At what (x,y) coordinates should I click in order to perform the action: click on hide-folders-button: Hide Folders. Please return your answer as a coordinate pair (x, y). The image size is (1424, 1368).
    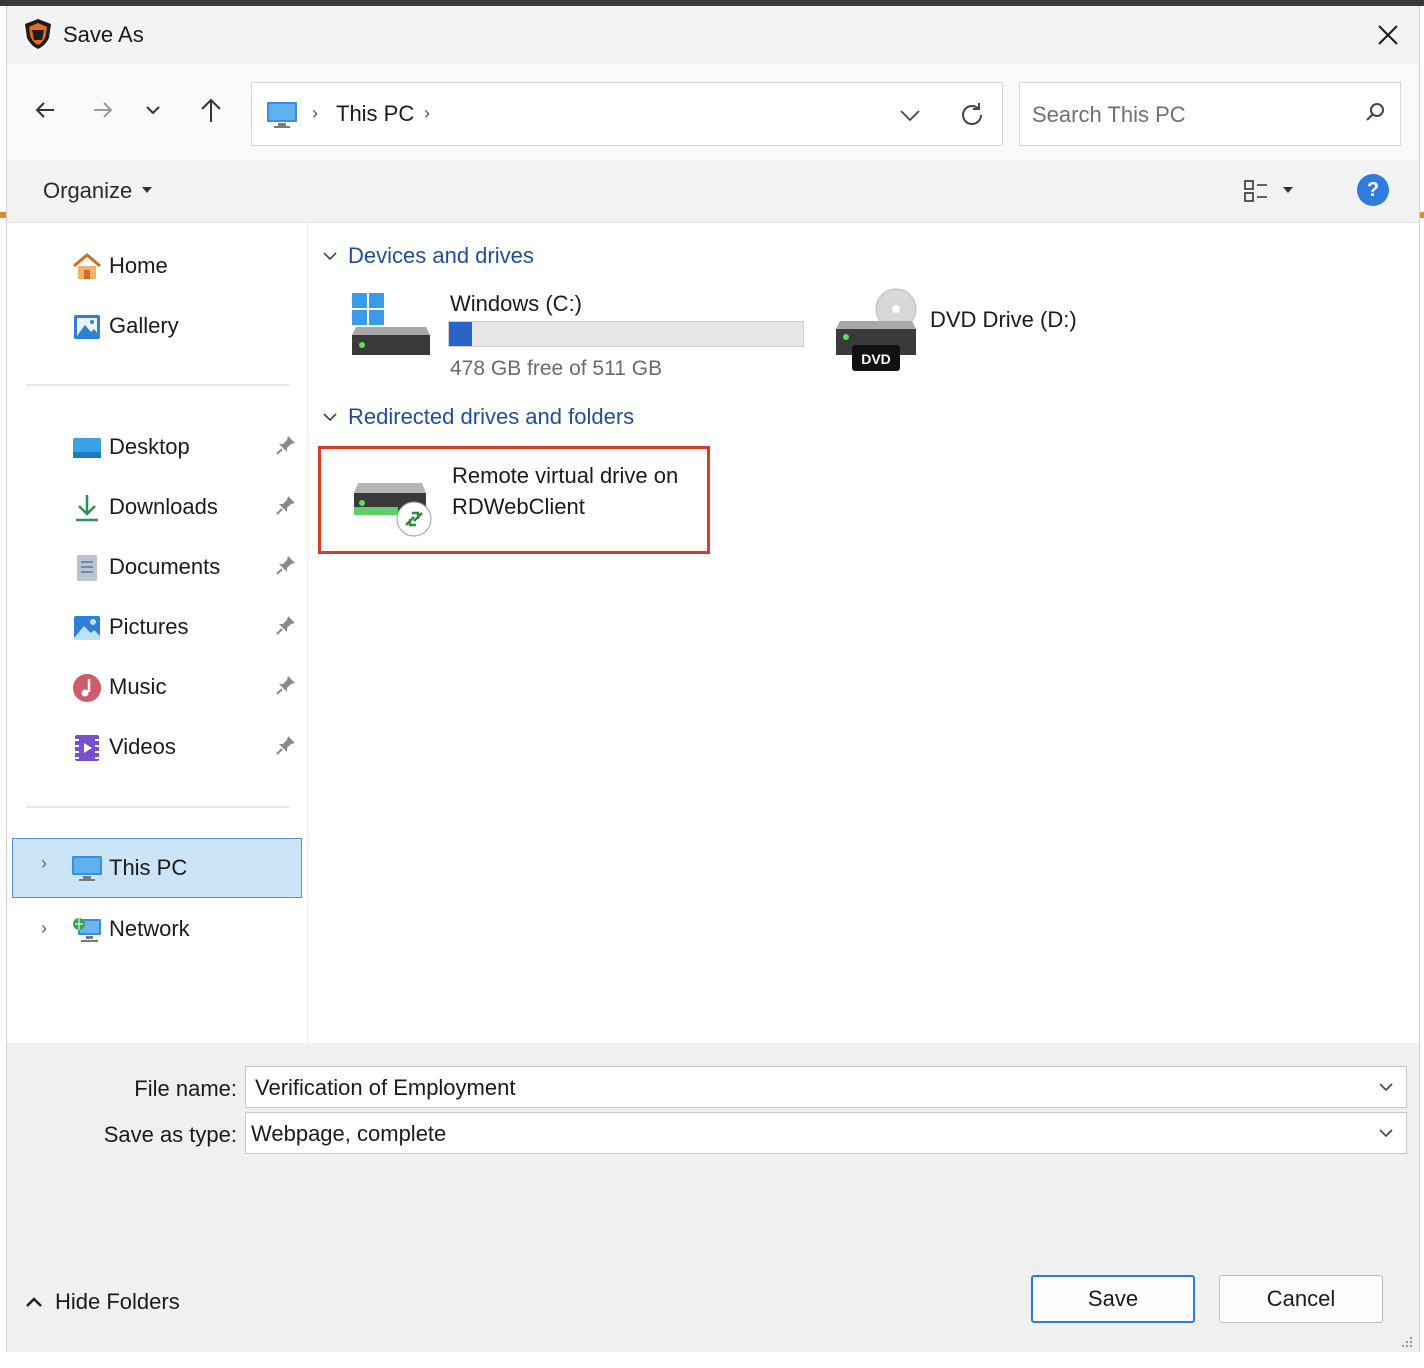
    Looking at the image, I should click on (102, 1302).